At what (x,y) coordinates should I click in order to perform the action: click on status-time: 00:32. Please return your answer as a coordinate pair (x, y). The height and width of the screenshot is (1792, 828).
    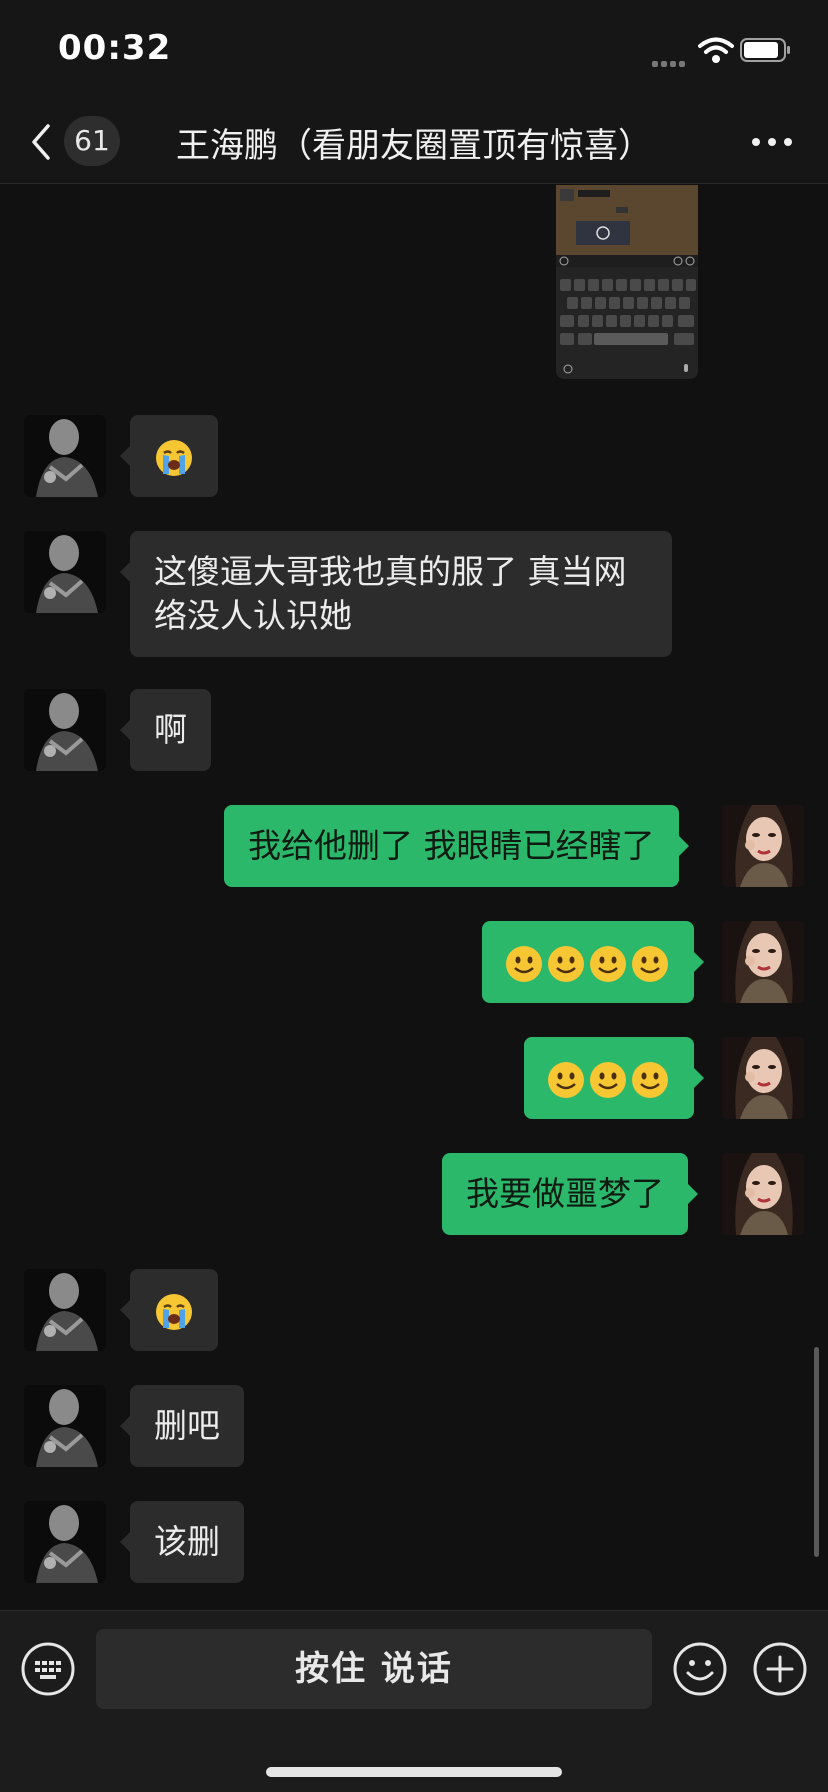
    Looking at the image, I should click on (115, 48).